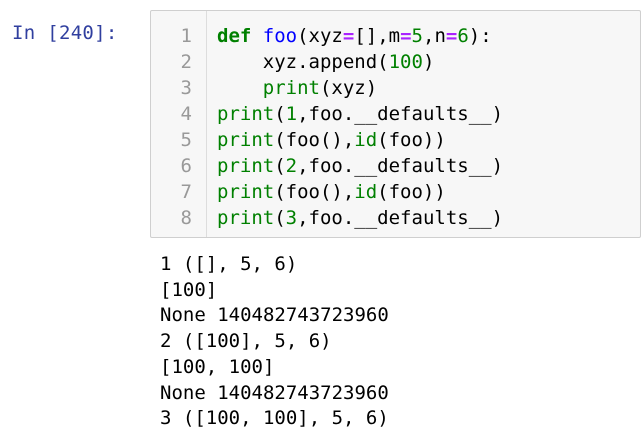 The image size is (642, 436). What do you see at coordinates (217, 366) in the screenshot?
I see `output-line: [100, 100]` at bounding box center [217, 366].